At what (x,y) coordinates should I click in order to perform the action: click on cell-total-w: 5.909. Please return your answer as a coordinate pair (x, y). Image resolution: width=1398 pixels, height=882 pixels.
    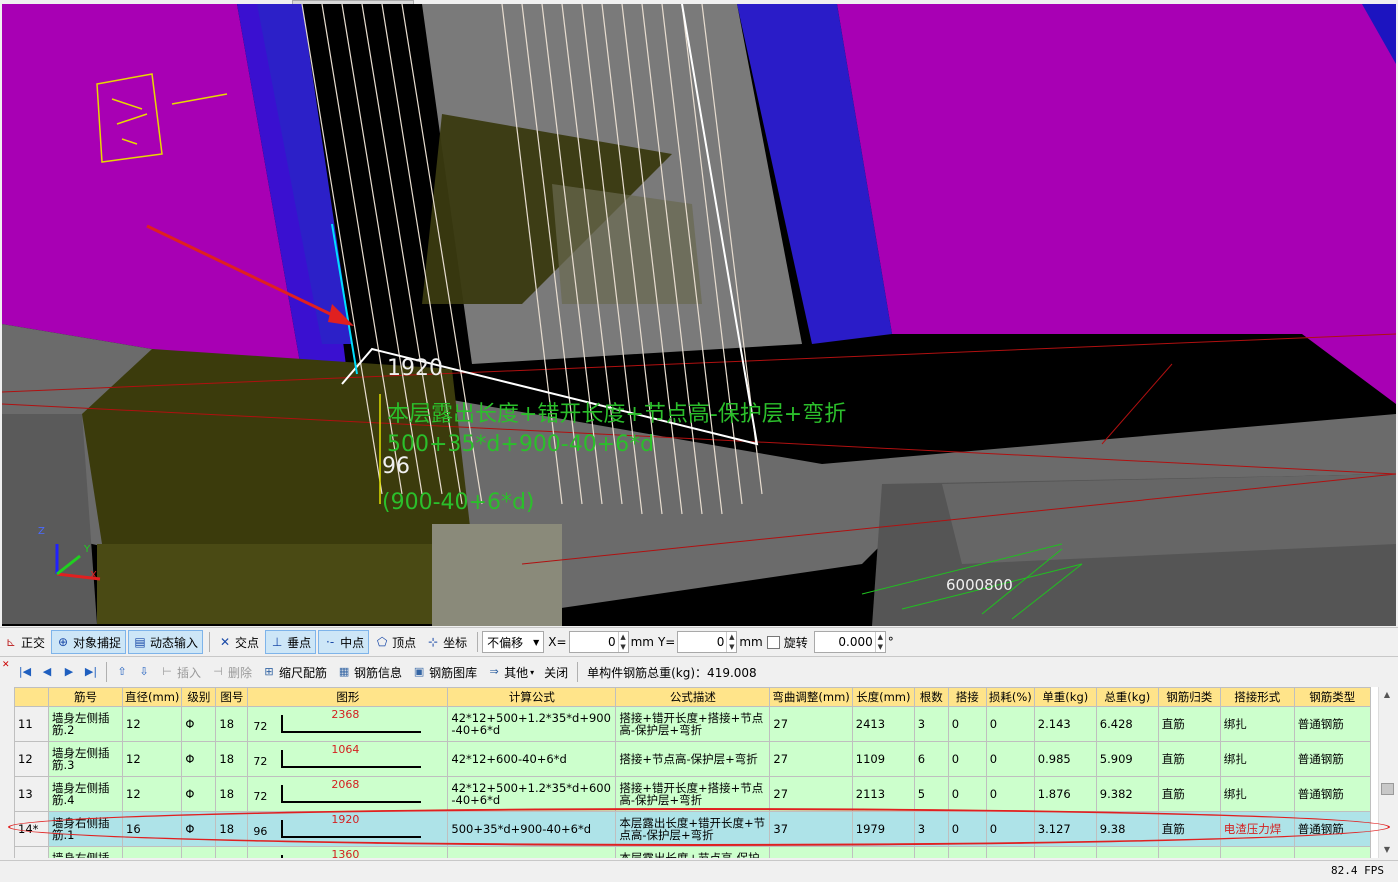
    Looking at the image, I should click on (1127, 759).